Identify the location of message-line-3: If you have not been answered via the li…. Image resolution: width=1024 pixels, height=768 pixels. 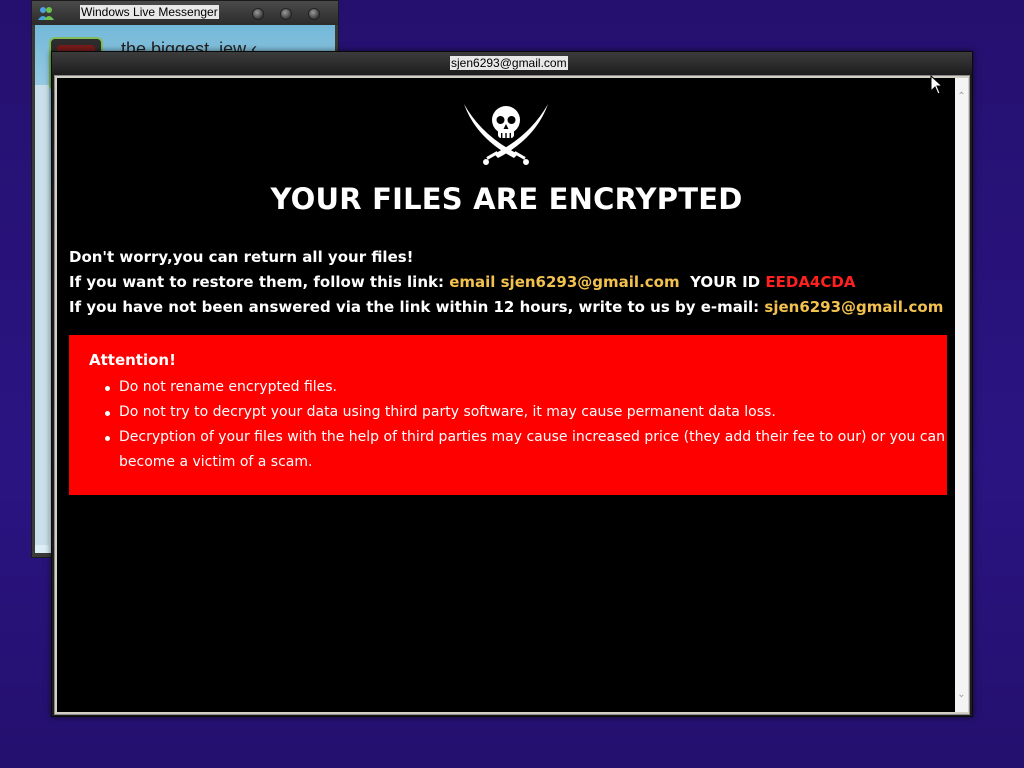
(506, 307).